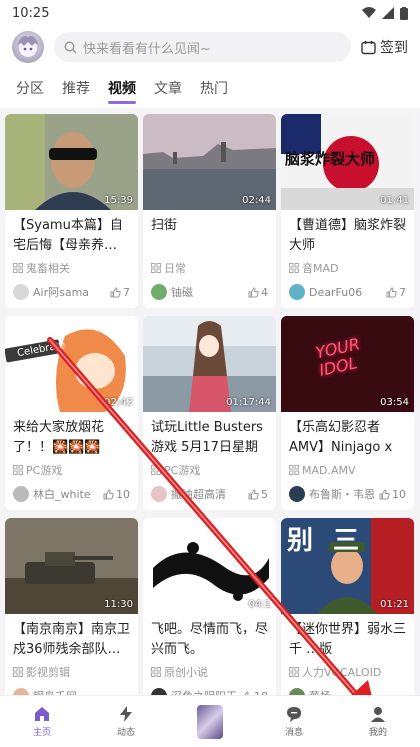 This screenshot has width=420, height=747. What do you see at coordinates (329, 470) in the screenshot?
I see `category-label: MAD.AMV` at bounding box center [329, 470].